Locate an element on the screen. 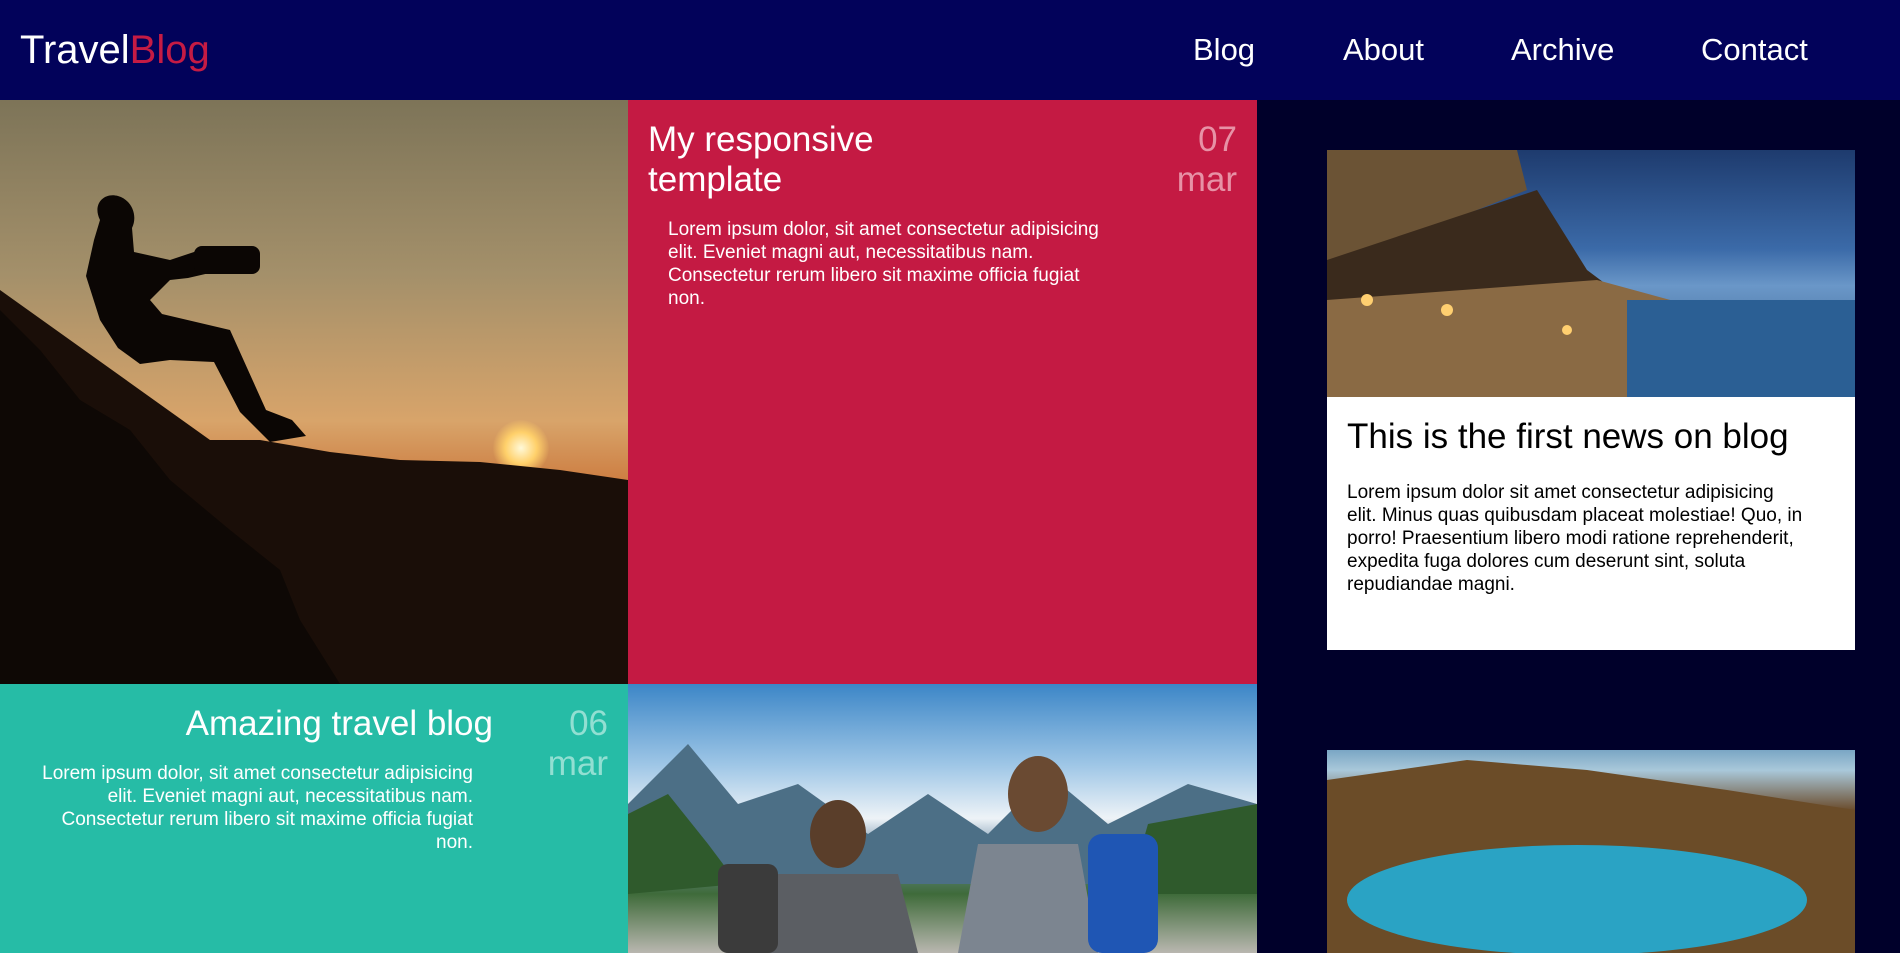  nav-contact: Contact is located at coordinates (1754, 50).